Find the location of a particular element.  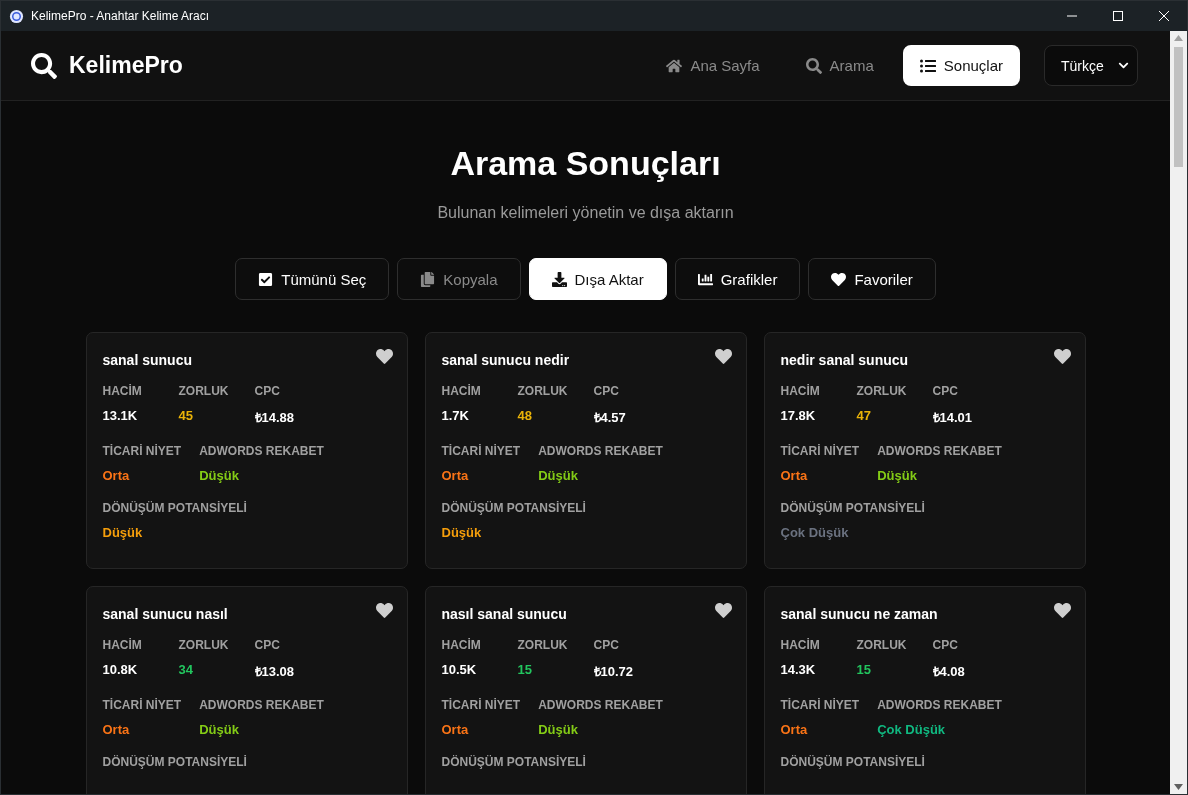

toolbar-button: Dışa Aktar is located at coordinates (597, 279).